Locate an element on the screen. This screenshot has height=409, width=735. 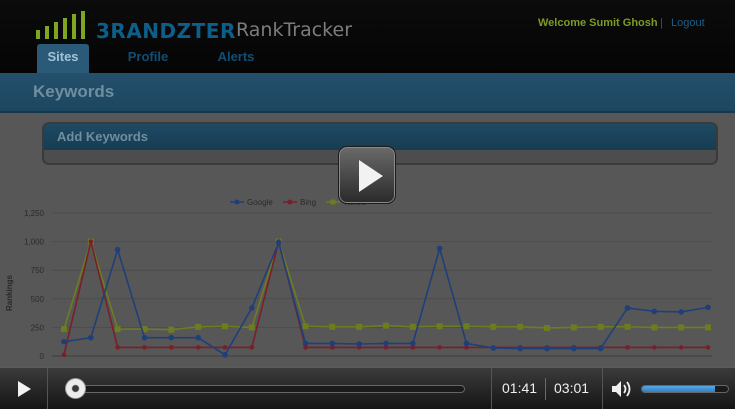
y-tick-label: 0 is located at coordinates (42, 356).